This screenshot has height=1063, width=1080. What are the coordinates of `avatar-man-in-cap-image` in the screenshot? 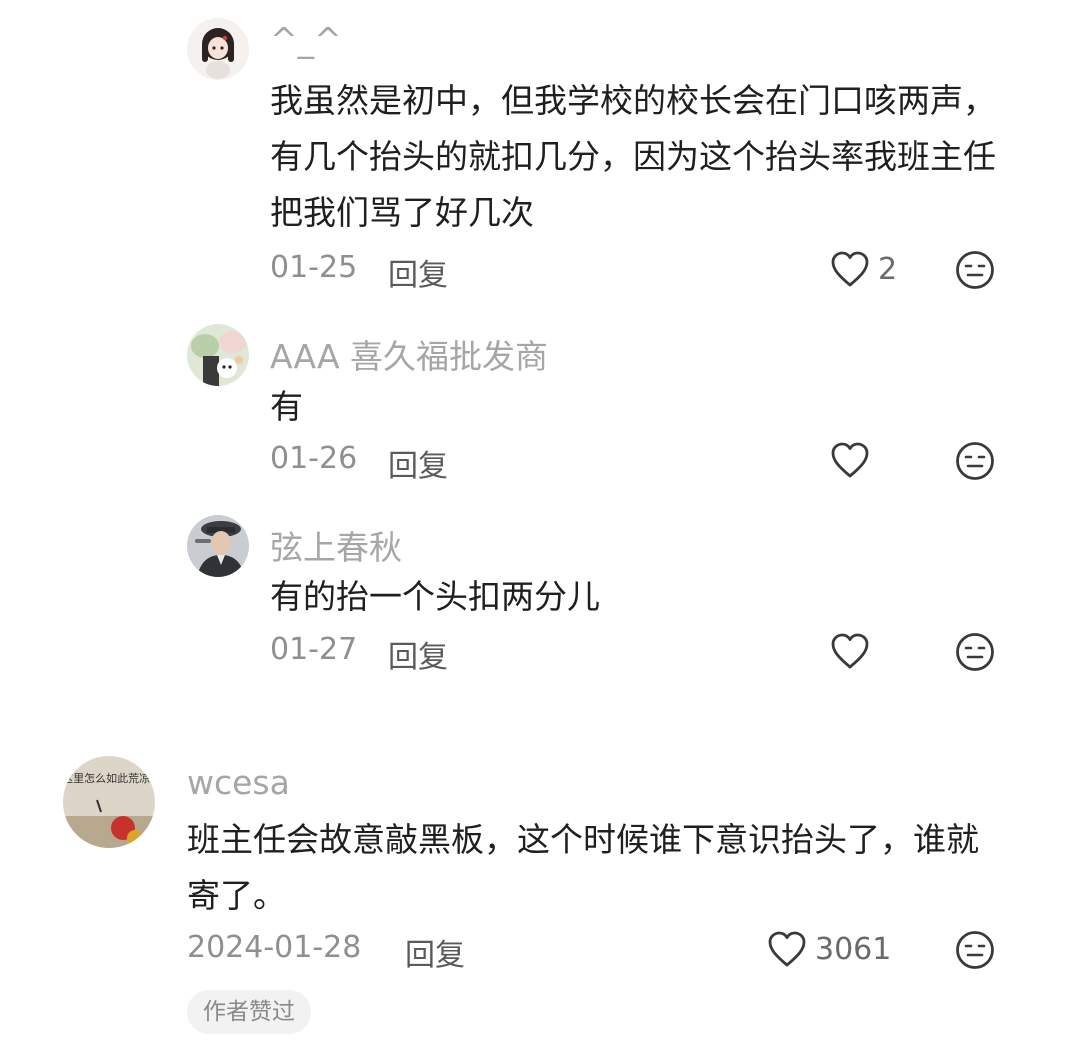 It's located at (218, 546).